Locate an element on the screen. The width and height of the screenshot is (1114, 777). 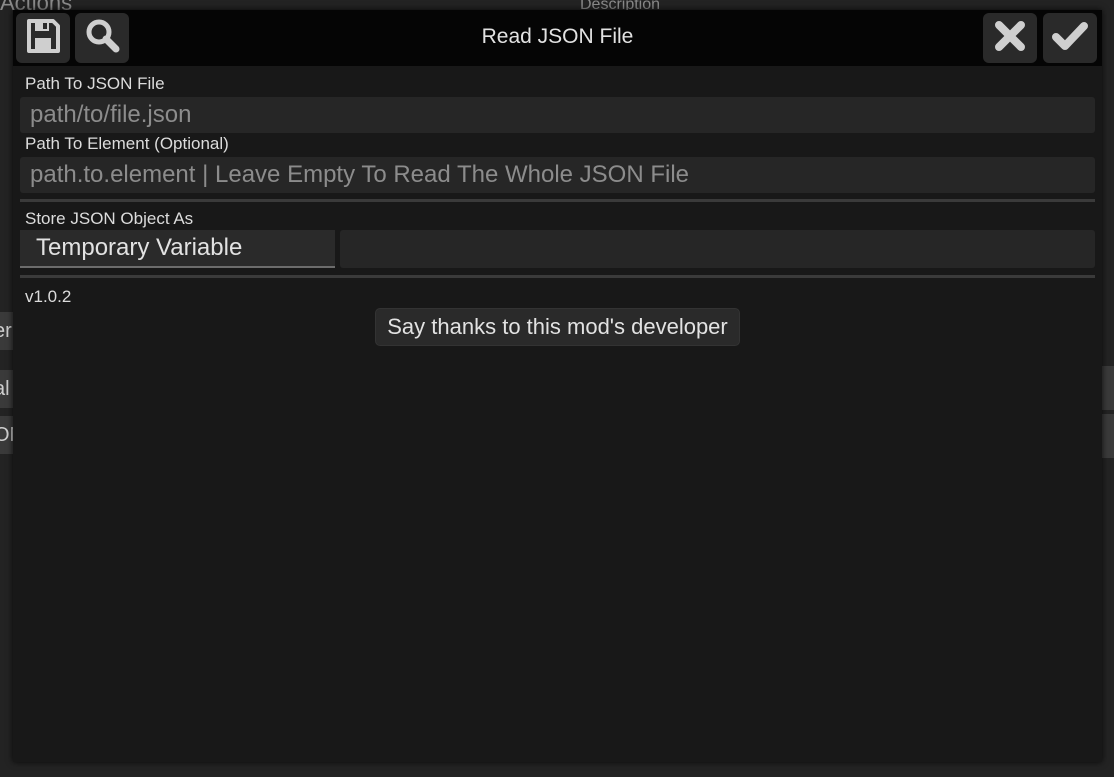
checkmark-icon is located at coordinates (1070, 38).